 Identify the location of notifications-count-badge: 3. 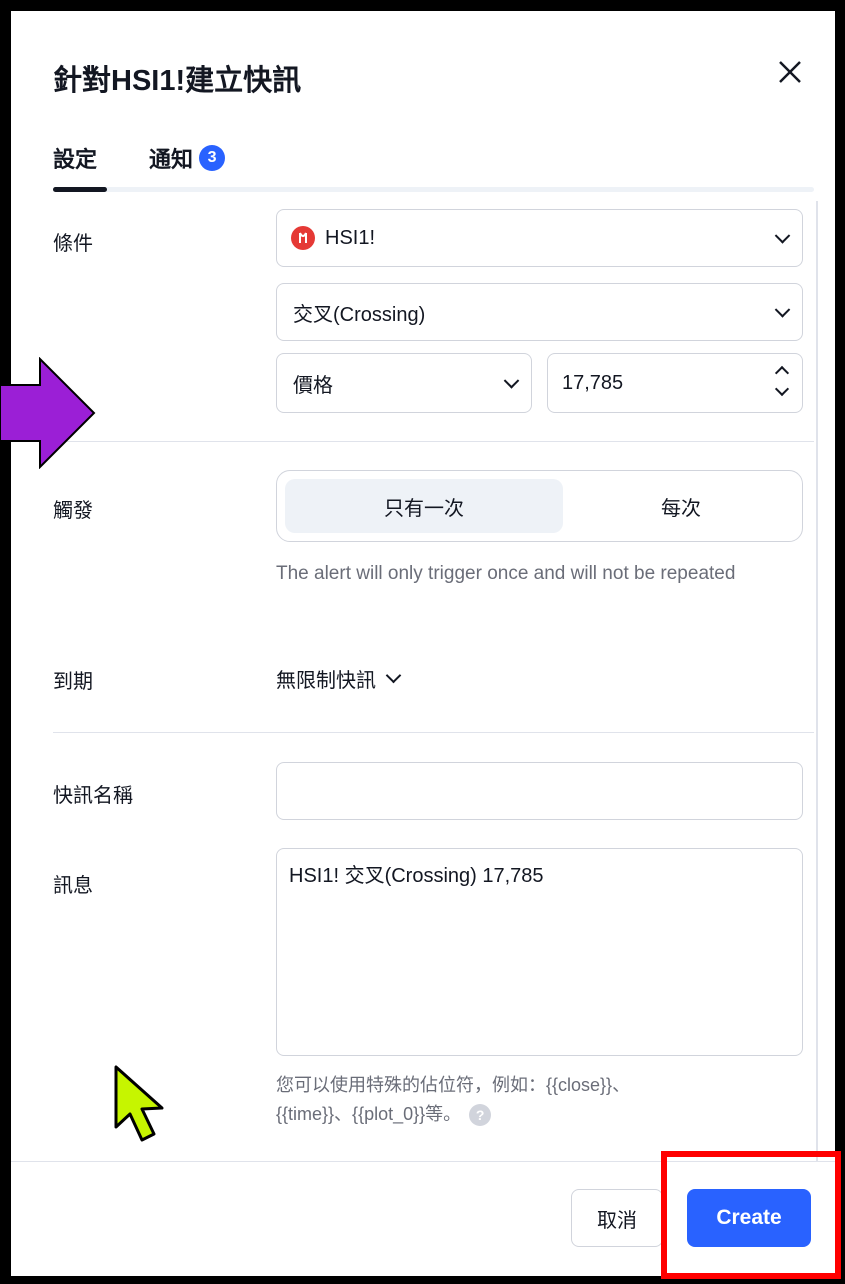
(212, 158).